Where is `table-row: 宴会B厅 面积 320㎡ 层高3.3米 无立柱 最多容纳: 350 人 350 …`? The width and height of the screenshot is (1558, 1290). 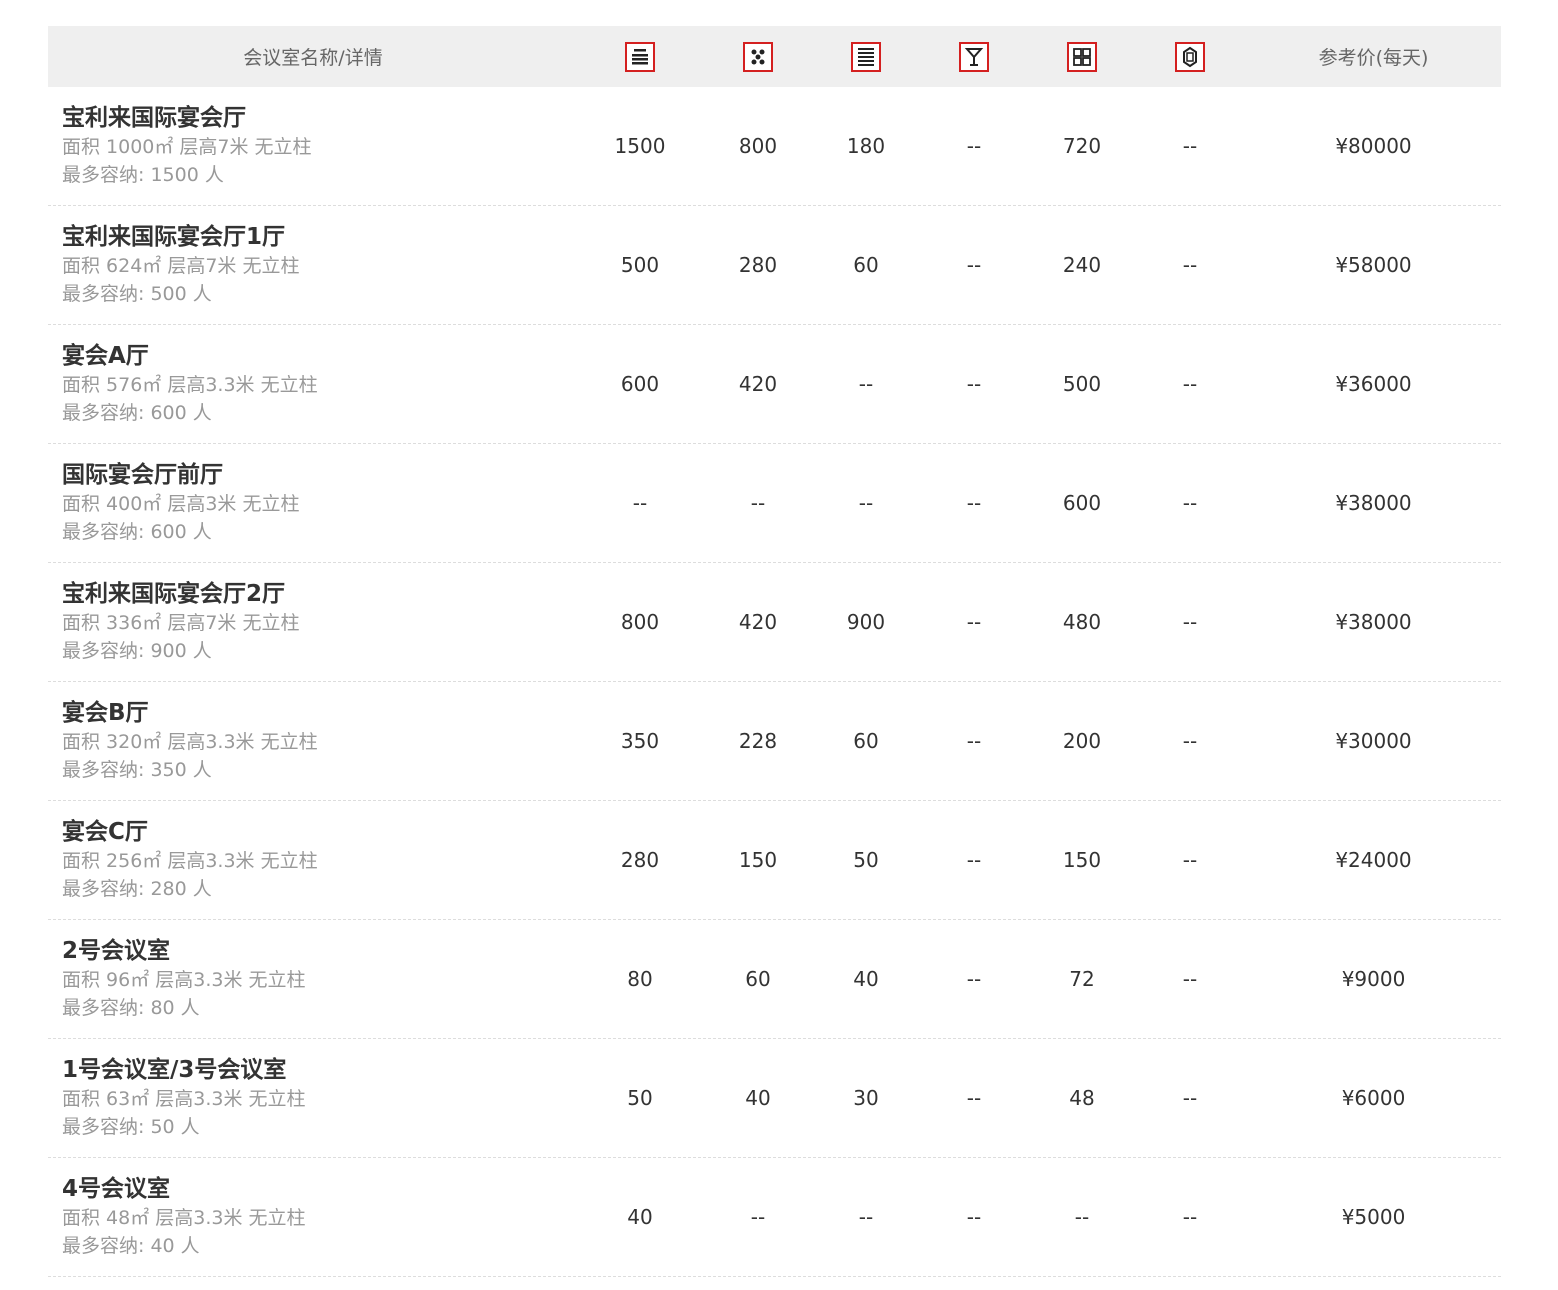 table-row: 宴会B厅 面积 320㎡ 层高3.3米 无立柱 最多容纳: 350 人 350 … is located at coordinates (774, 741).